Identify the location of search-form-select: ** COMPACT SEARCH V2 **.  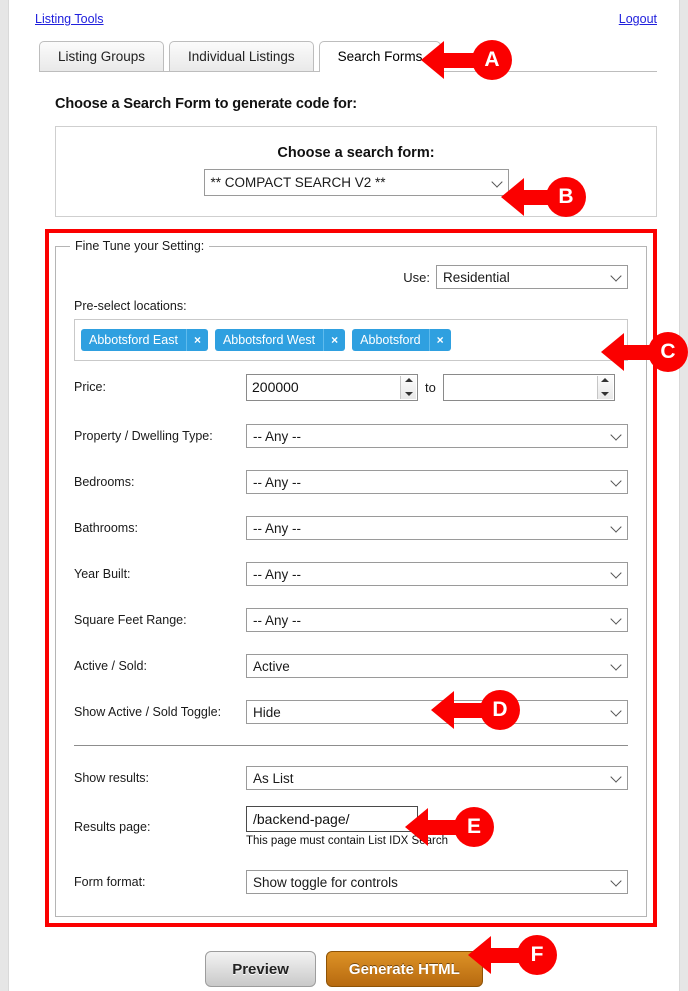
(356, 182).